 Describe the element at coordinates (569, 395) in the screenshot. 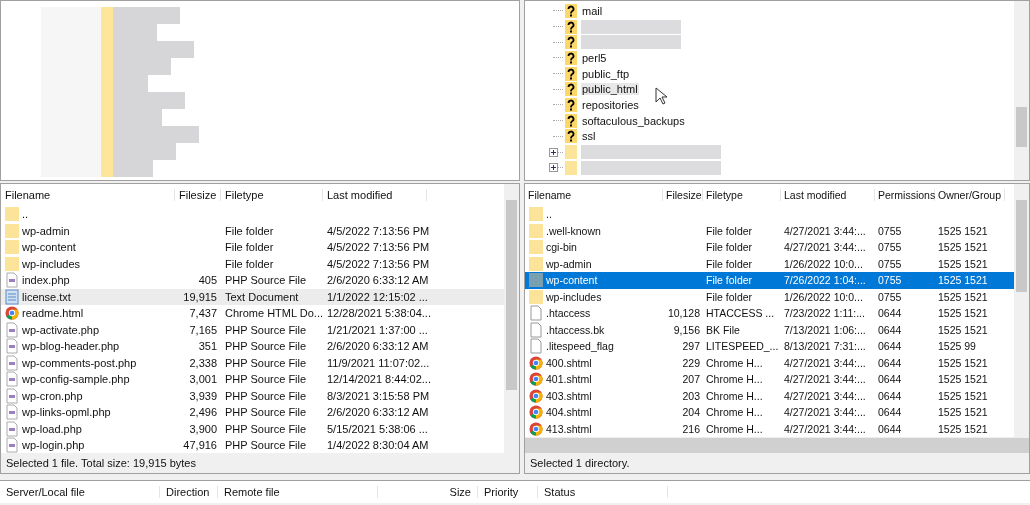

I see `file-name: 403.shtml` at that location.